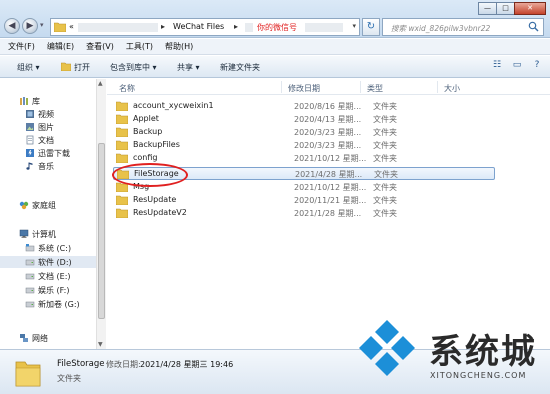 The height and width of the screenshot is (394, 550). I want to click on menu-file: 文件(F), so click(21, 46).